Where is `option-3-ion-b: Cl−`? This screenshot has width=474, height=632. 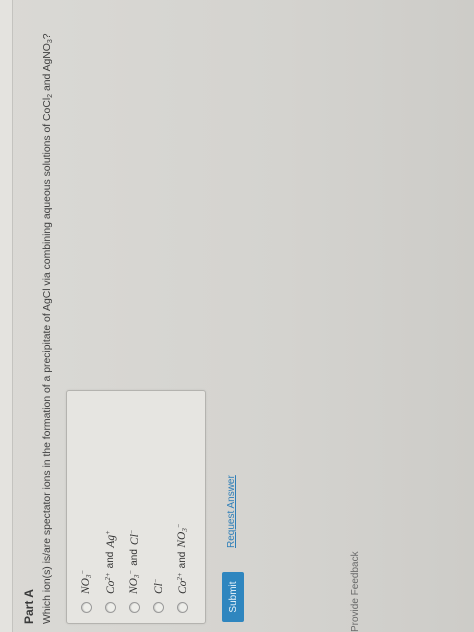
option-3-ion-b: Cl− is located at coordinates (134, 537).